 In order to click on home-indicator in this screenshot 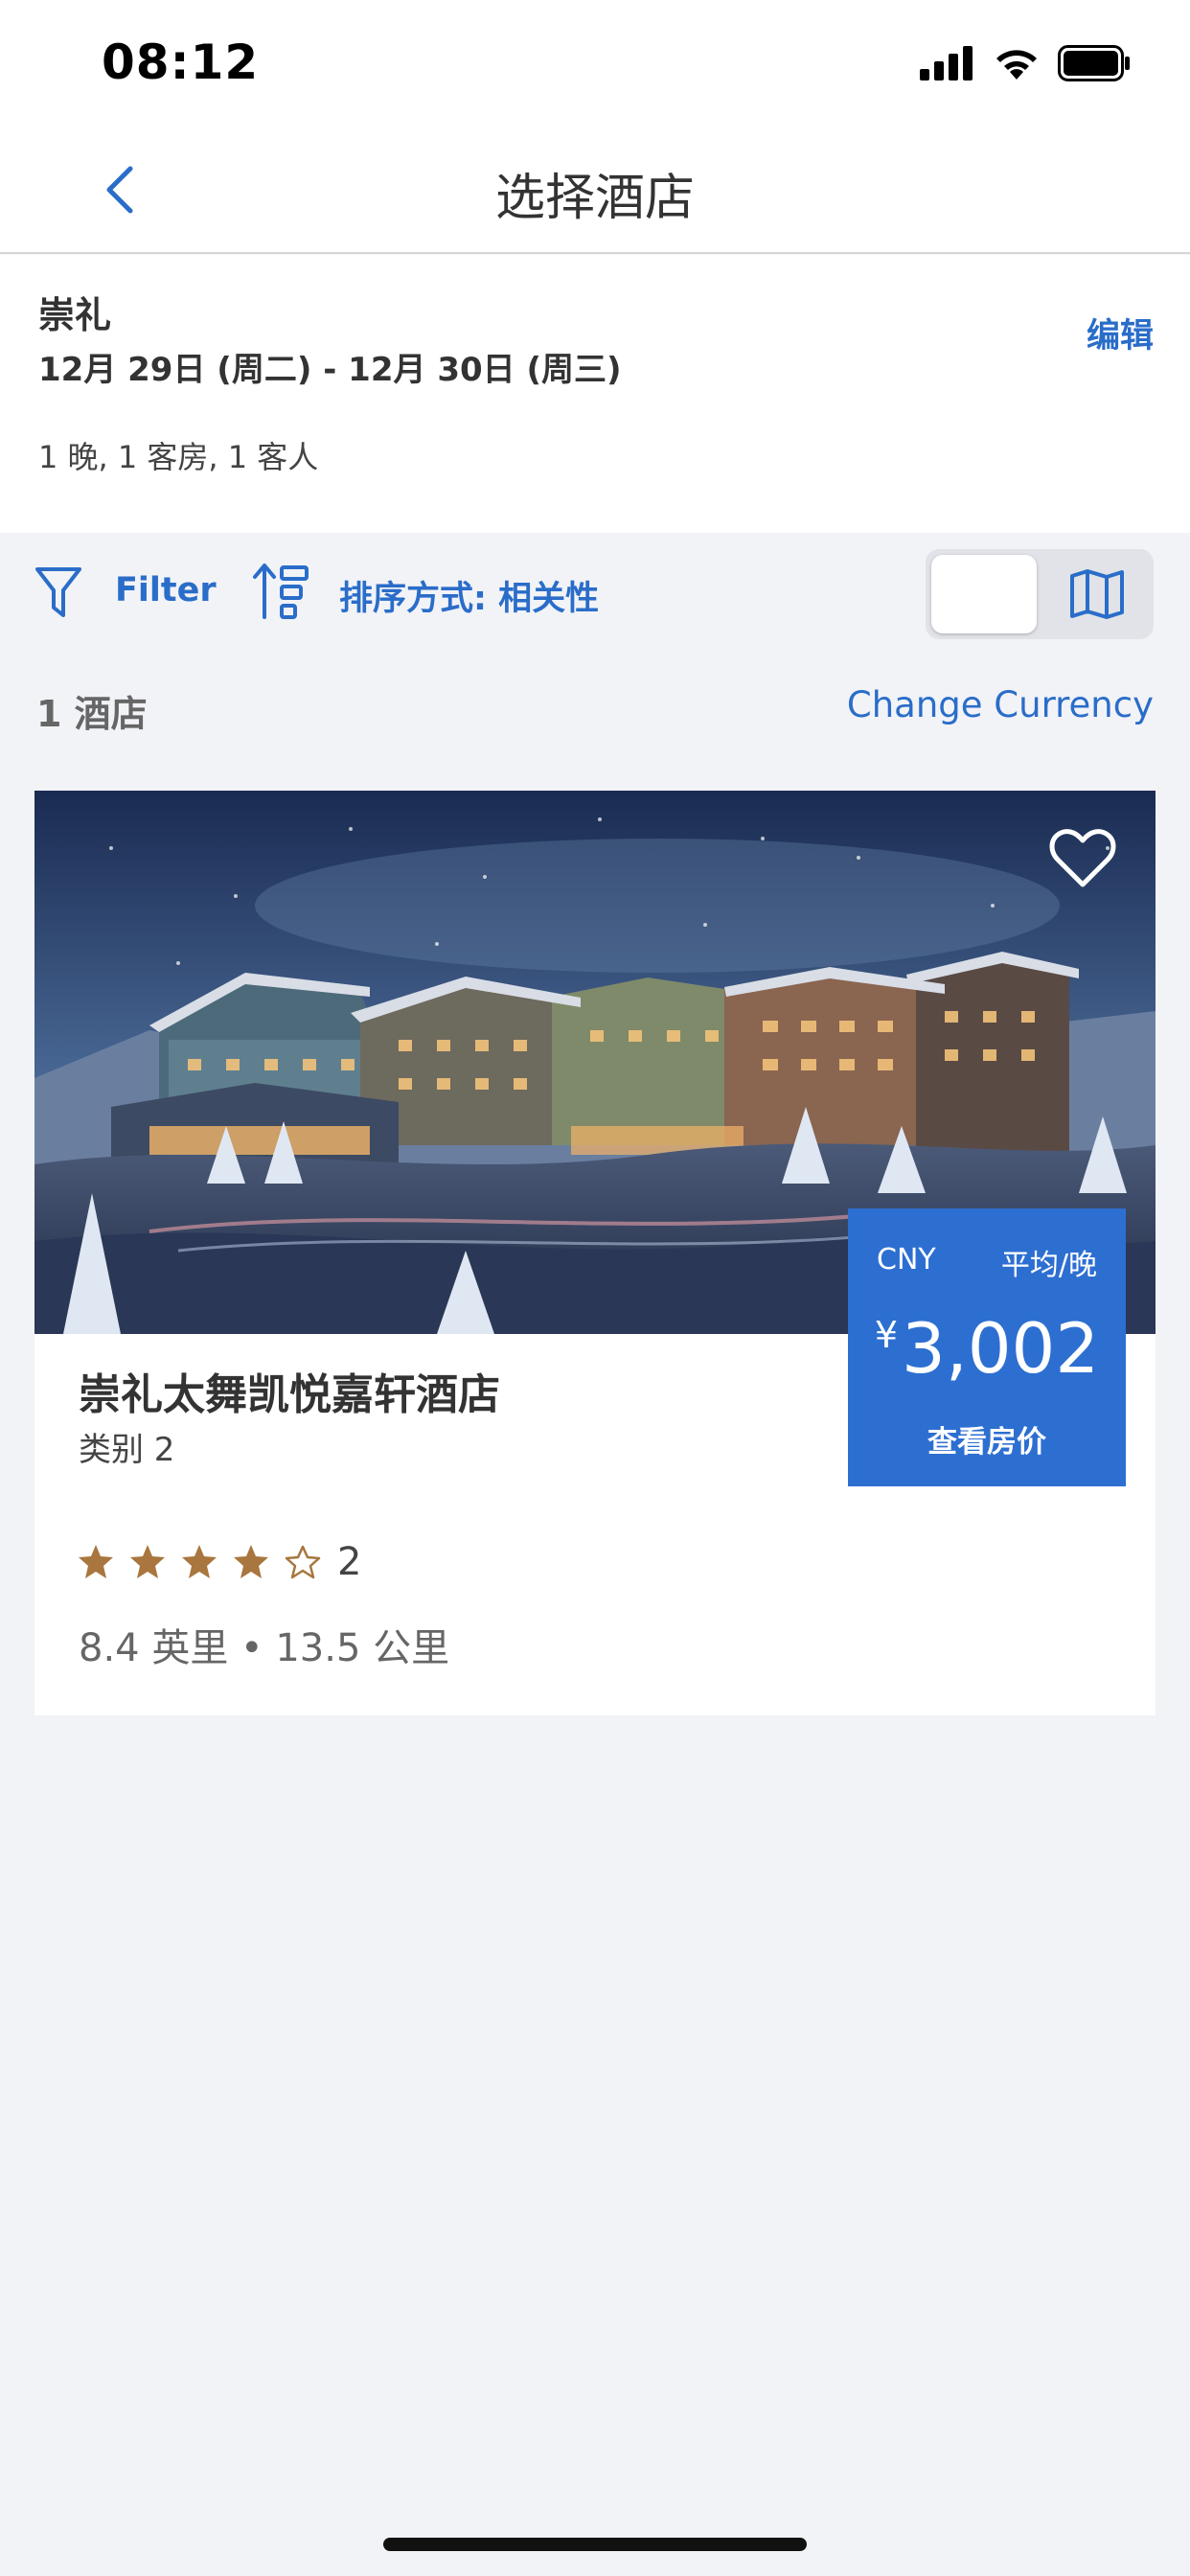, I will do `click(595, 2544)`.